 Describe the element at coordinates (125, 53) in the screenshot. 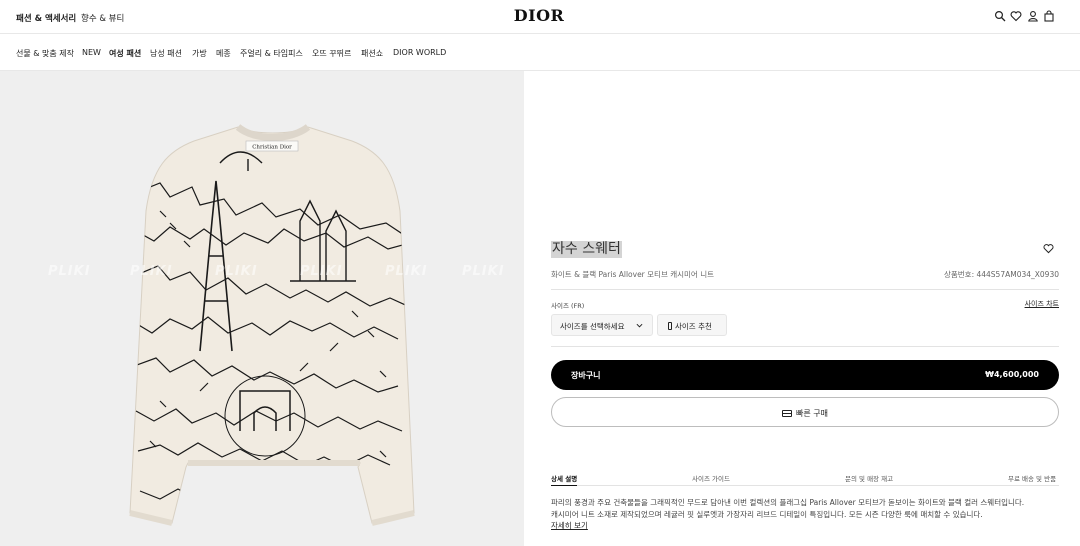

I see `nav-item-womens: 여성 패션` at that location.